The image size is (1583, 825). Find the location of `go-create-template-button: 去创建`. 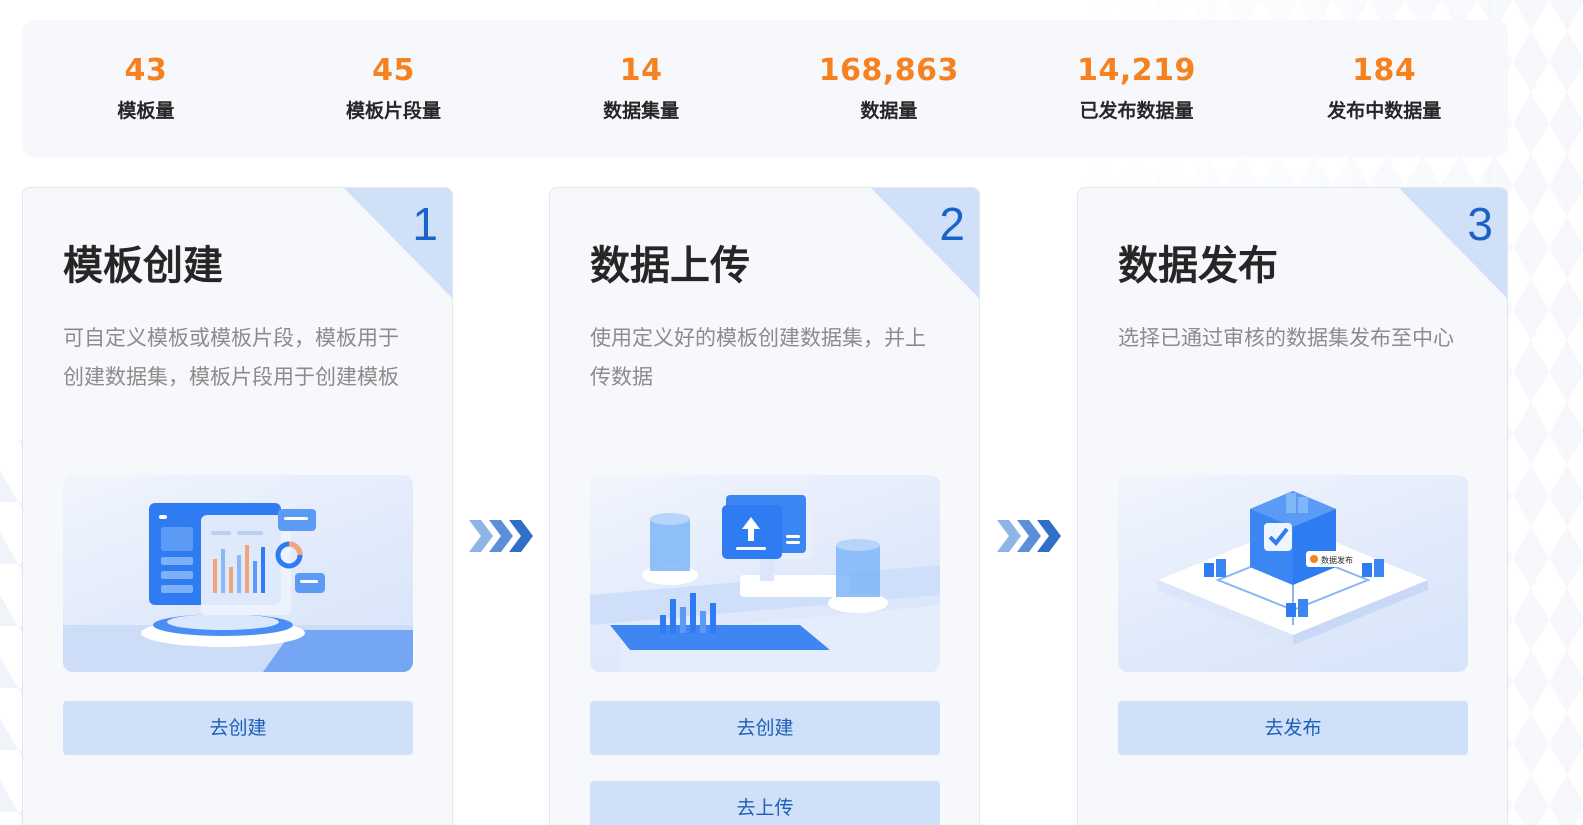

go-create-template-button: 去创建 is located at coordinates (238, 728).